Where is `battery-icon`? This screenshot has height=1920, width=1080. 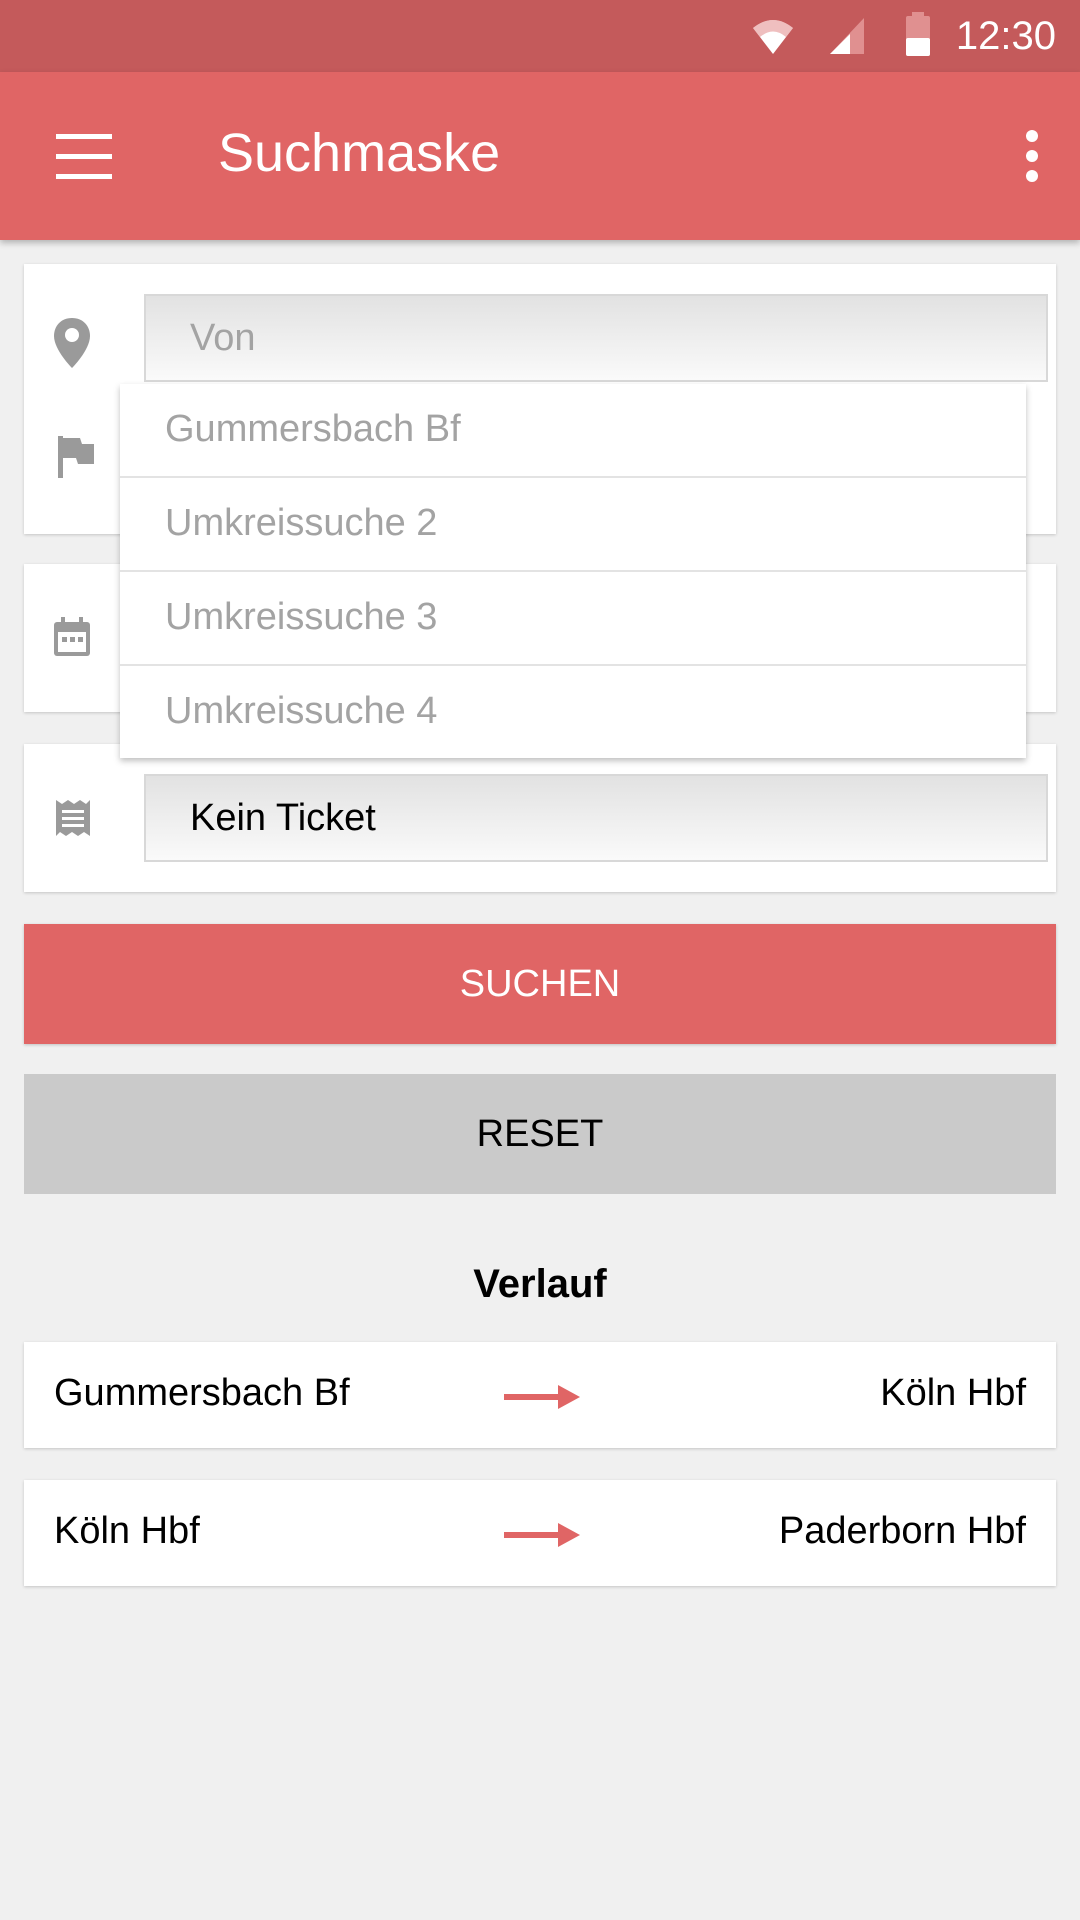 battery-icon is located at coordinates (918, 34).